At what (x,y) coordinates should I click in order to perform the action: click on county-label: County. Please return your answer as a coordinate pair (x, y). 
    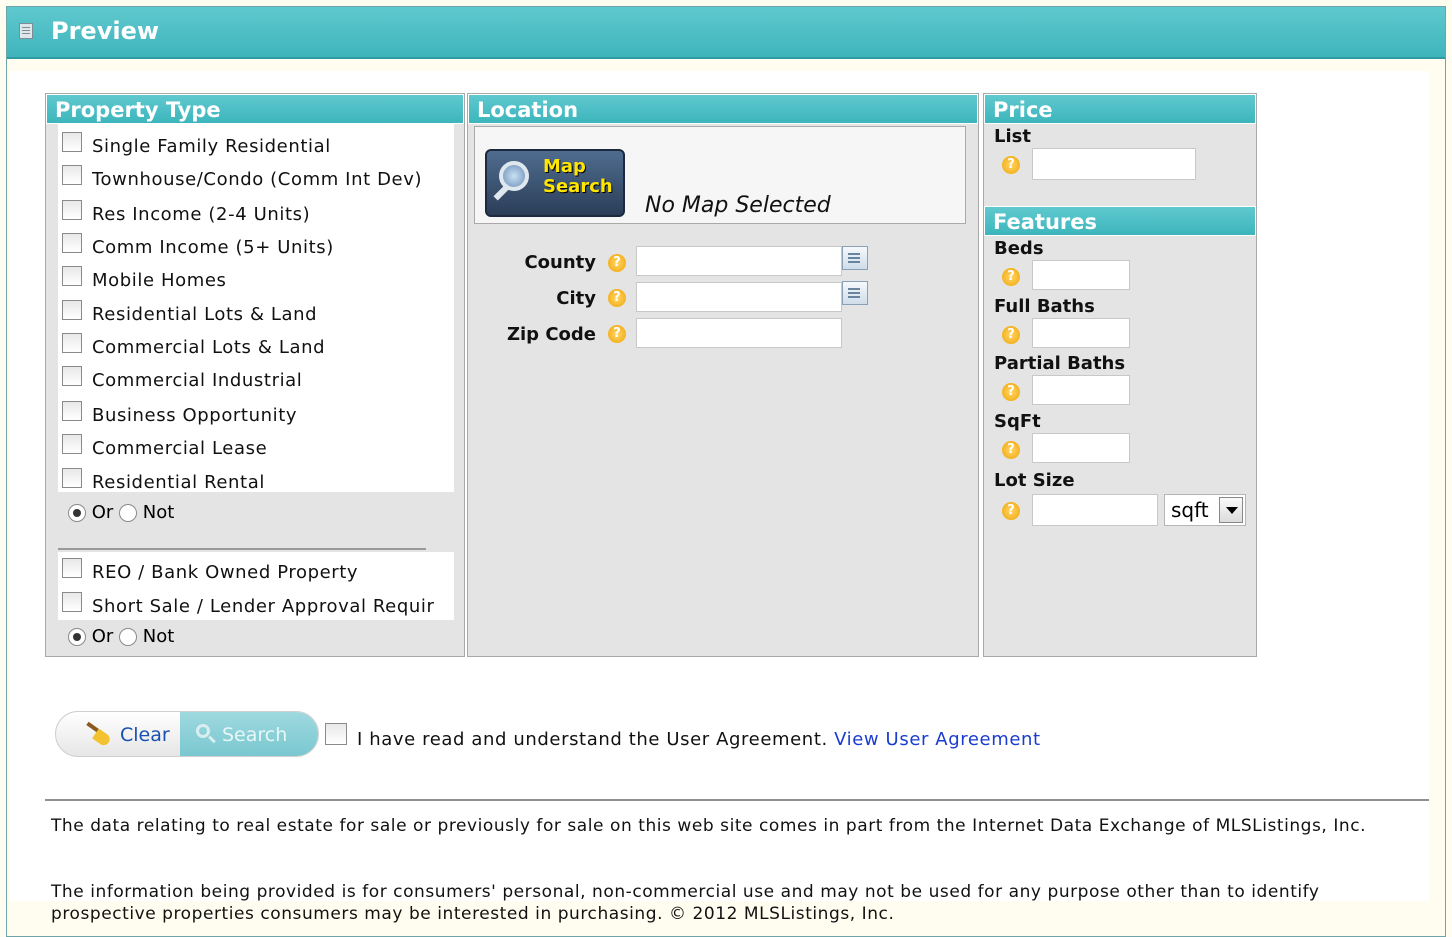
    Looking at the image, I should click on (560, 262).